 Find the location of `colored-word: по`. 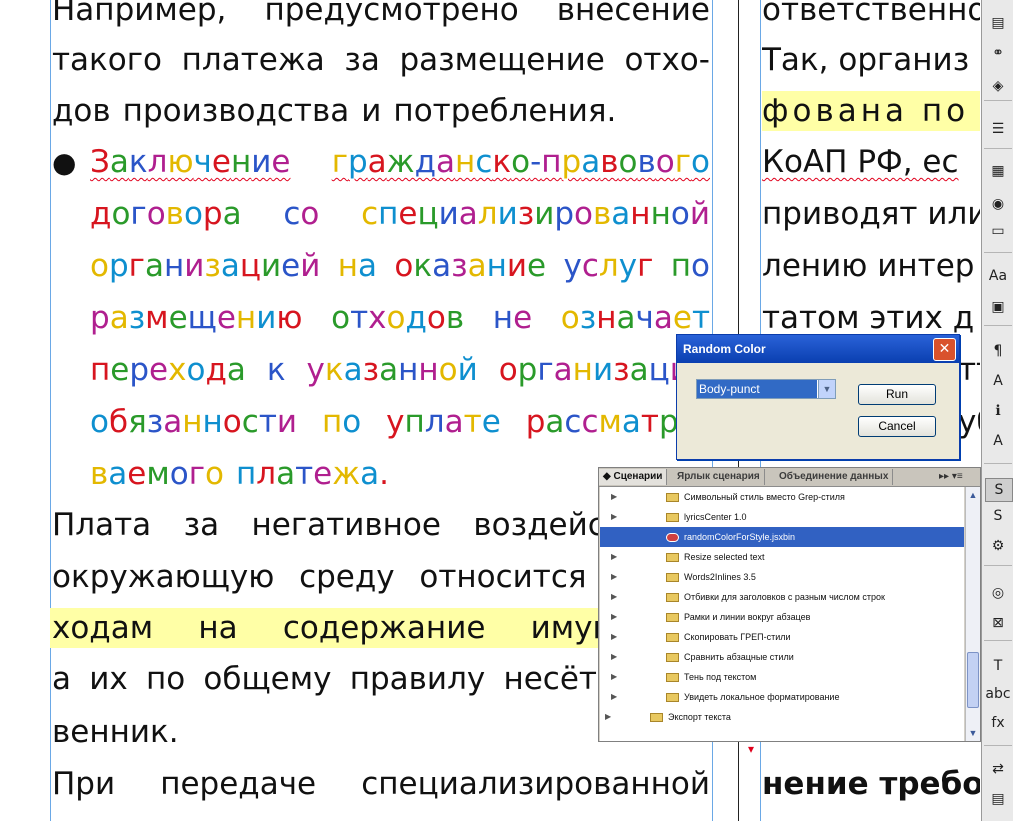

colored-word: по is located at coordinates (690, 266).